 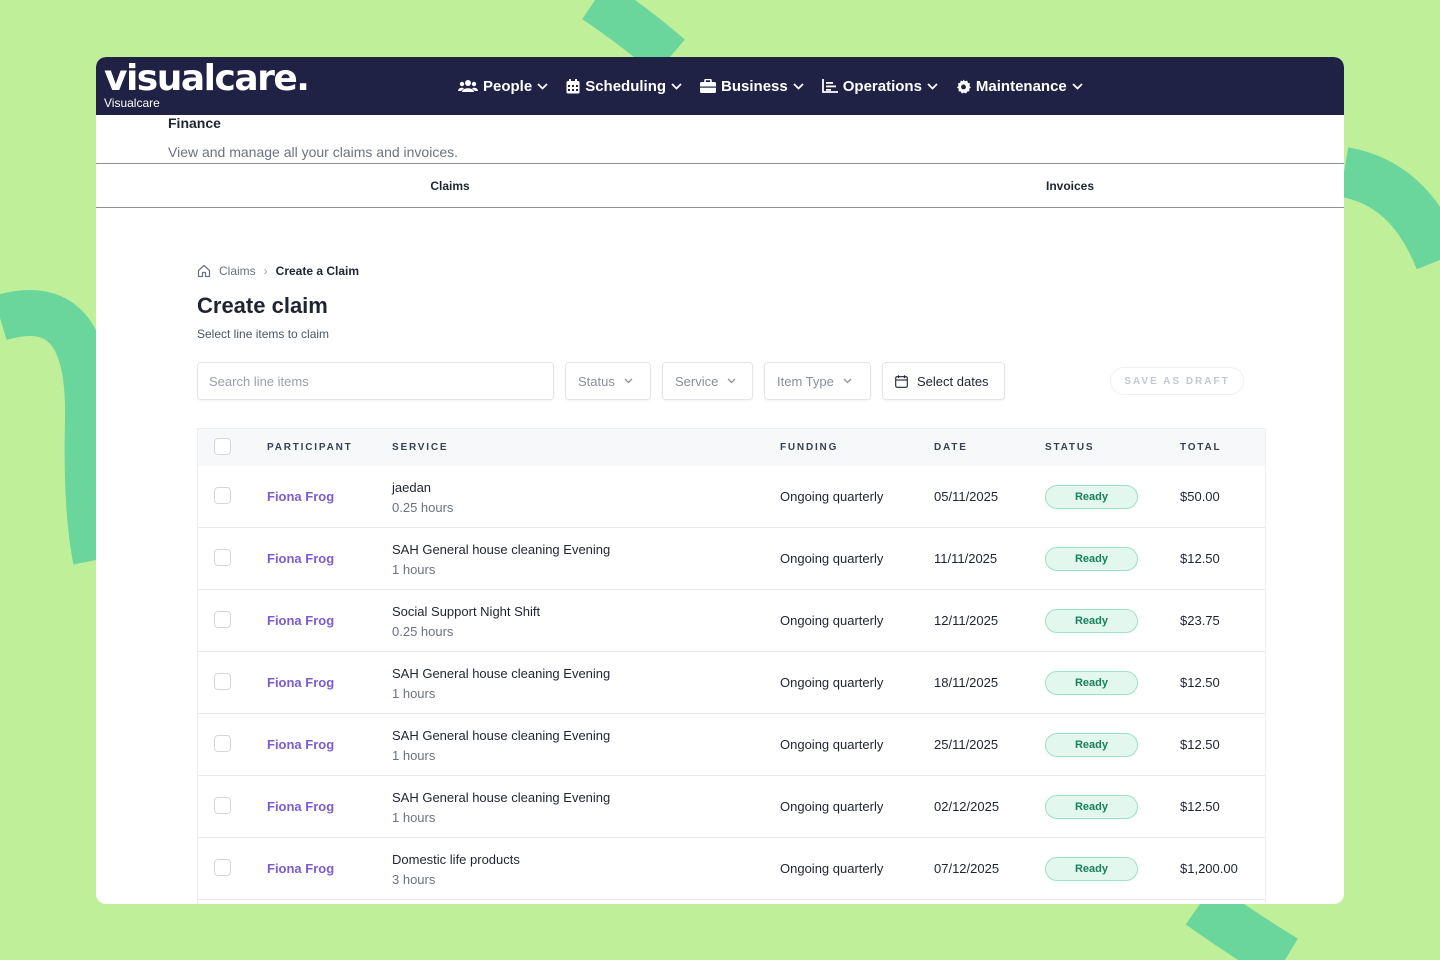 I want to click on service-filter-label: Service, so click(x=697, y=381).